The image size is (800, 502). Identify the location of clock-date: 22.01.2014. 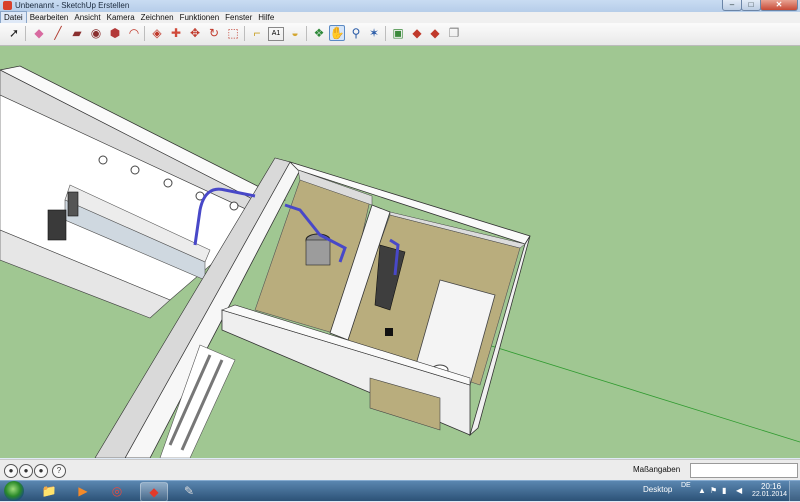
(769, 494).